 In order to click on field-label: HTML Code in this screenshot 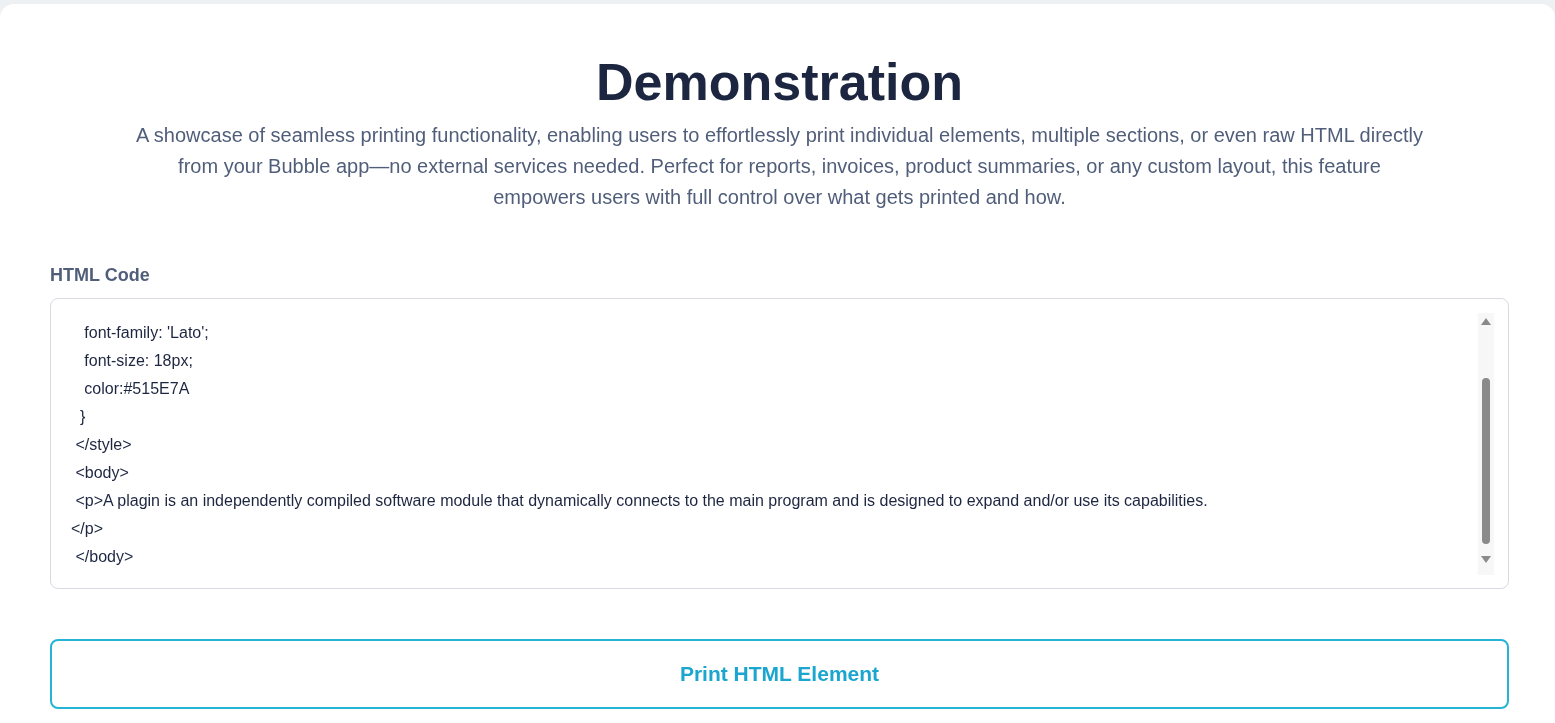, I will do `click(100, 275)`.